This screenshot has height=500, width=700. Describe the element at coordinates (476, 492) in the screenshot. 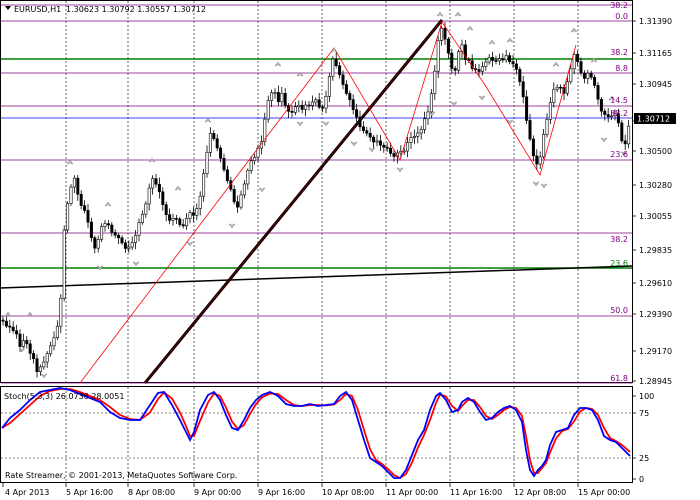

I see `time-tick-label: 11 Apr 16:00` at that location.